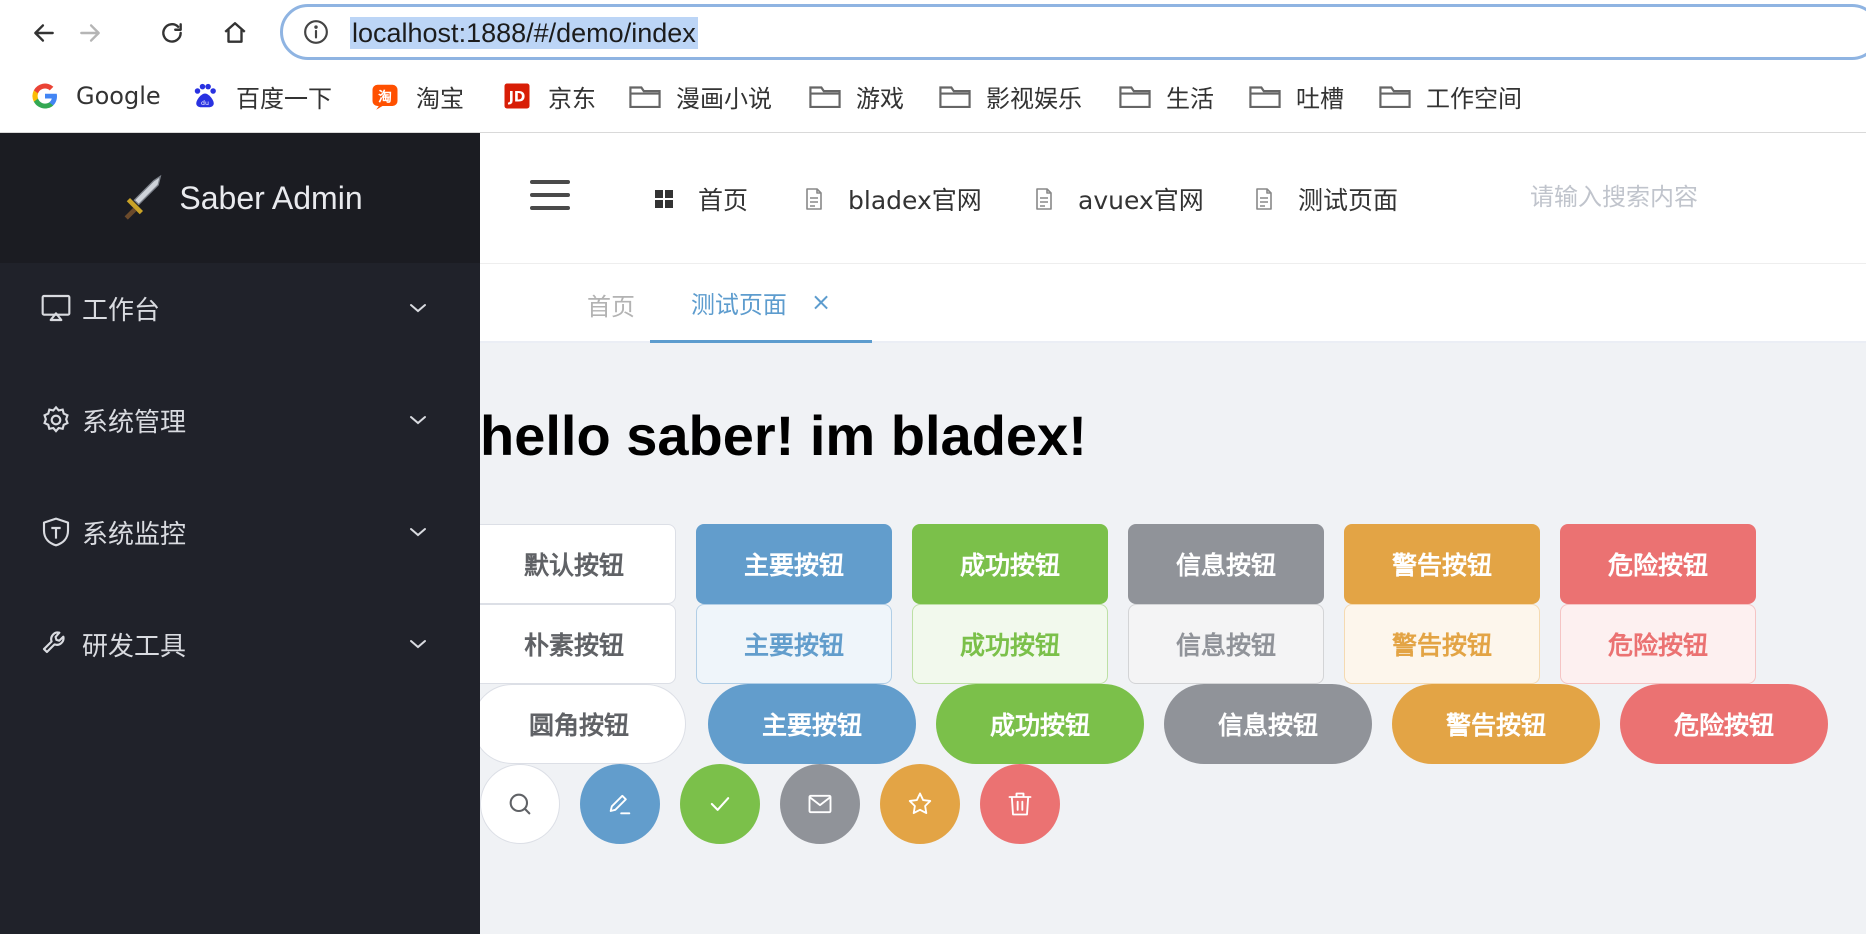 The height and width of the screenshot is (934, 1866). I want to click on primary-button: 主要按钮, so click(794, 564).